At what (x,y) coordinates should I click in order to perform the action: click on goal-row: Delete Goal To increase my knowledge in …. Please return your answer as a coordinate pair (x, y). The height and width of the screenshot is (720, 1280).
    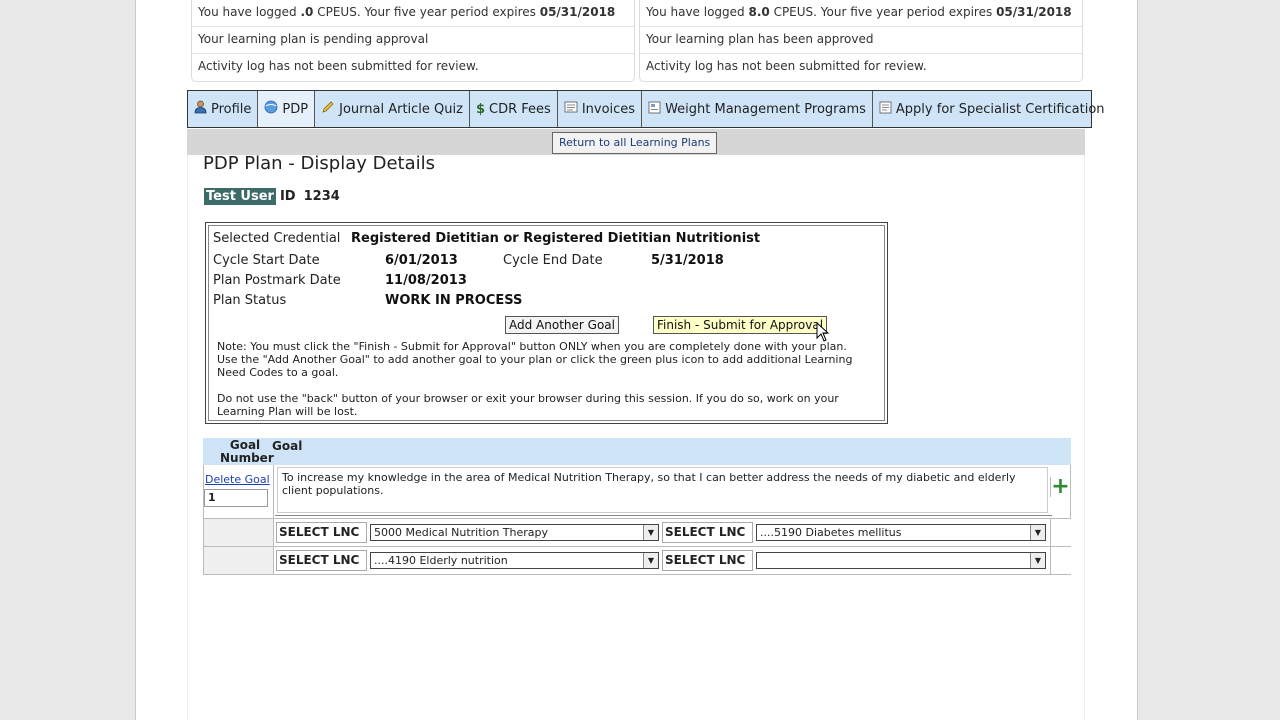
    Looking at the image, I should click on (637, 492).